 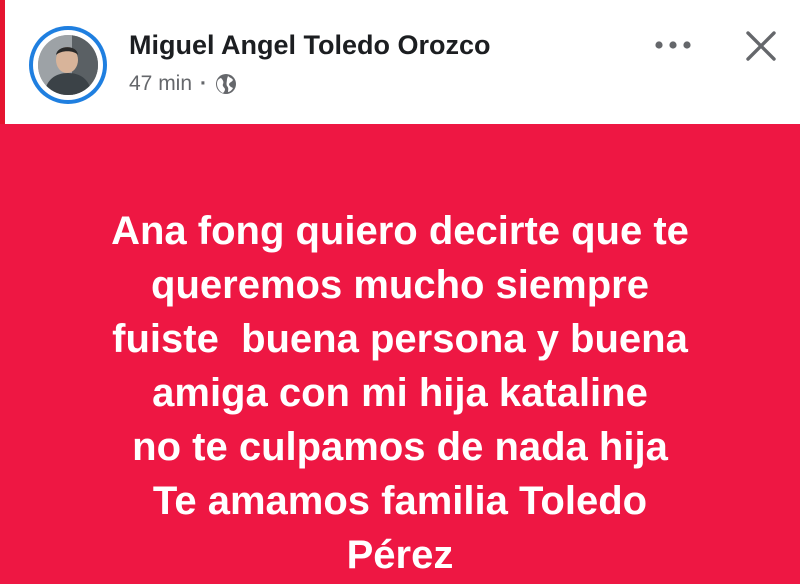 I want to click on post-text-line: Pérez, so click(x=400, y=555).